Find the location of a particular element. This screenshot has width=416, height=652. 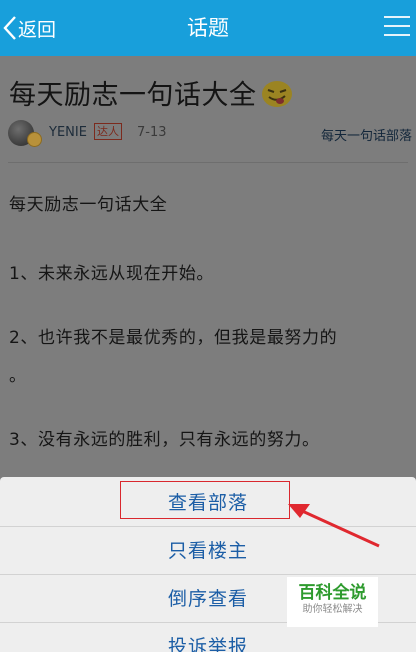

paragraph: 1、未来永远从现在开始。 is located at coordinates (112, 274).